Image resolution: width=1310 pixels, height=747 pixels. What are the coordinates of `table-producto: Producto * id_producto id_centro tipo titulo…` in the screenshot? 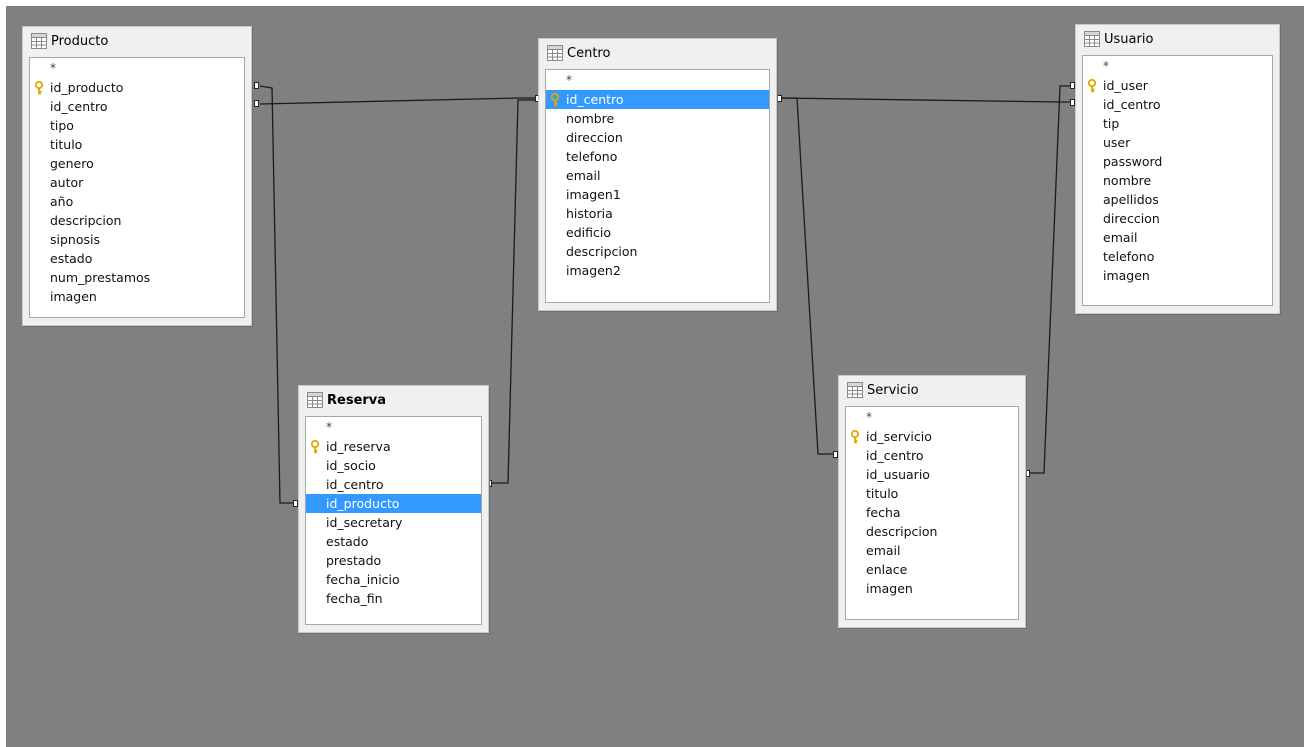 It's located at (137, 176).